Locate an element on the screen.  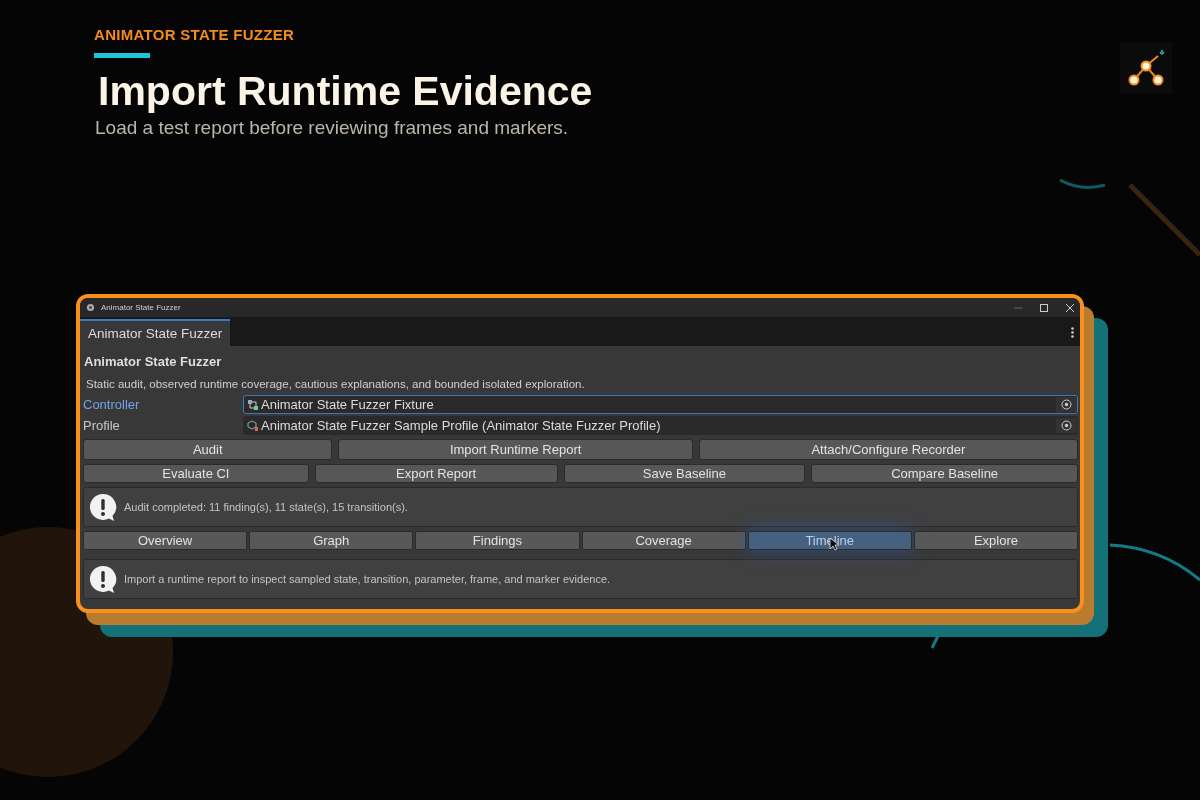
more-menu-icon is located at coordinates (1072, 332).